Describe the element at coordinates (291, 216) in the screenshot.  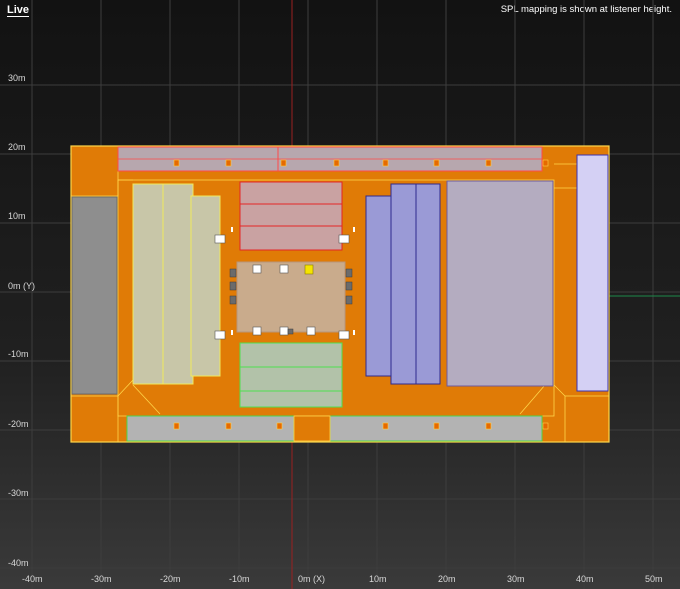
I see `front-seating-red` at that location.